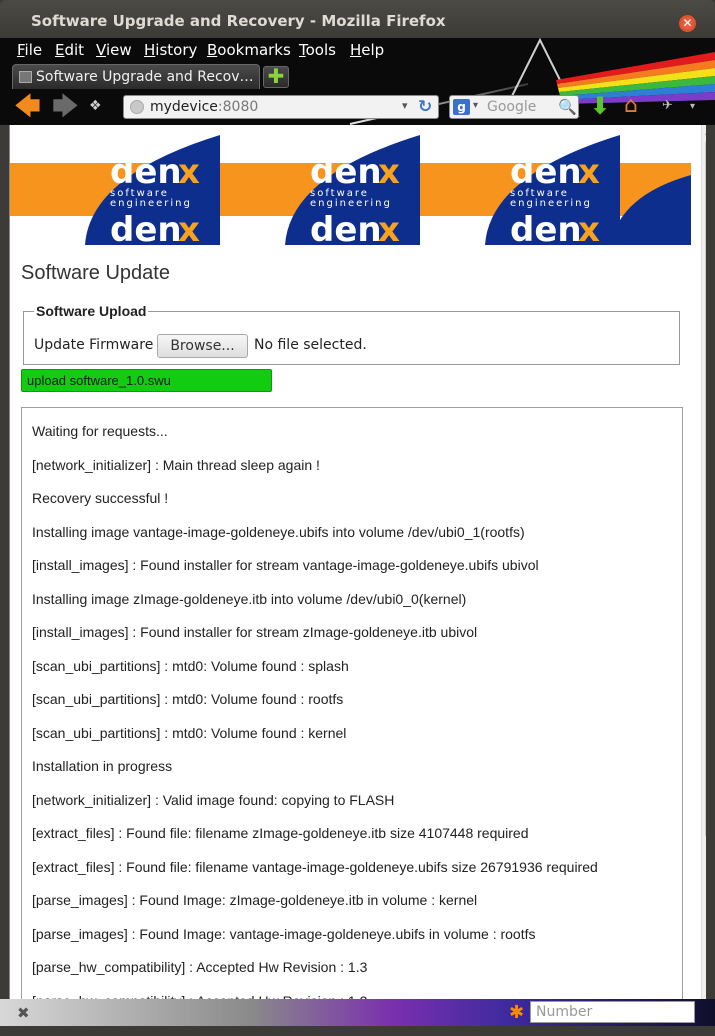  Describe the element at coordinates (65, 107) in the screenshot. I see `forward-arrow-icon: 🡆` at that location.